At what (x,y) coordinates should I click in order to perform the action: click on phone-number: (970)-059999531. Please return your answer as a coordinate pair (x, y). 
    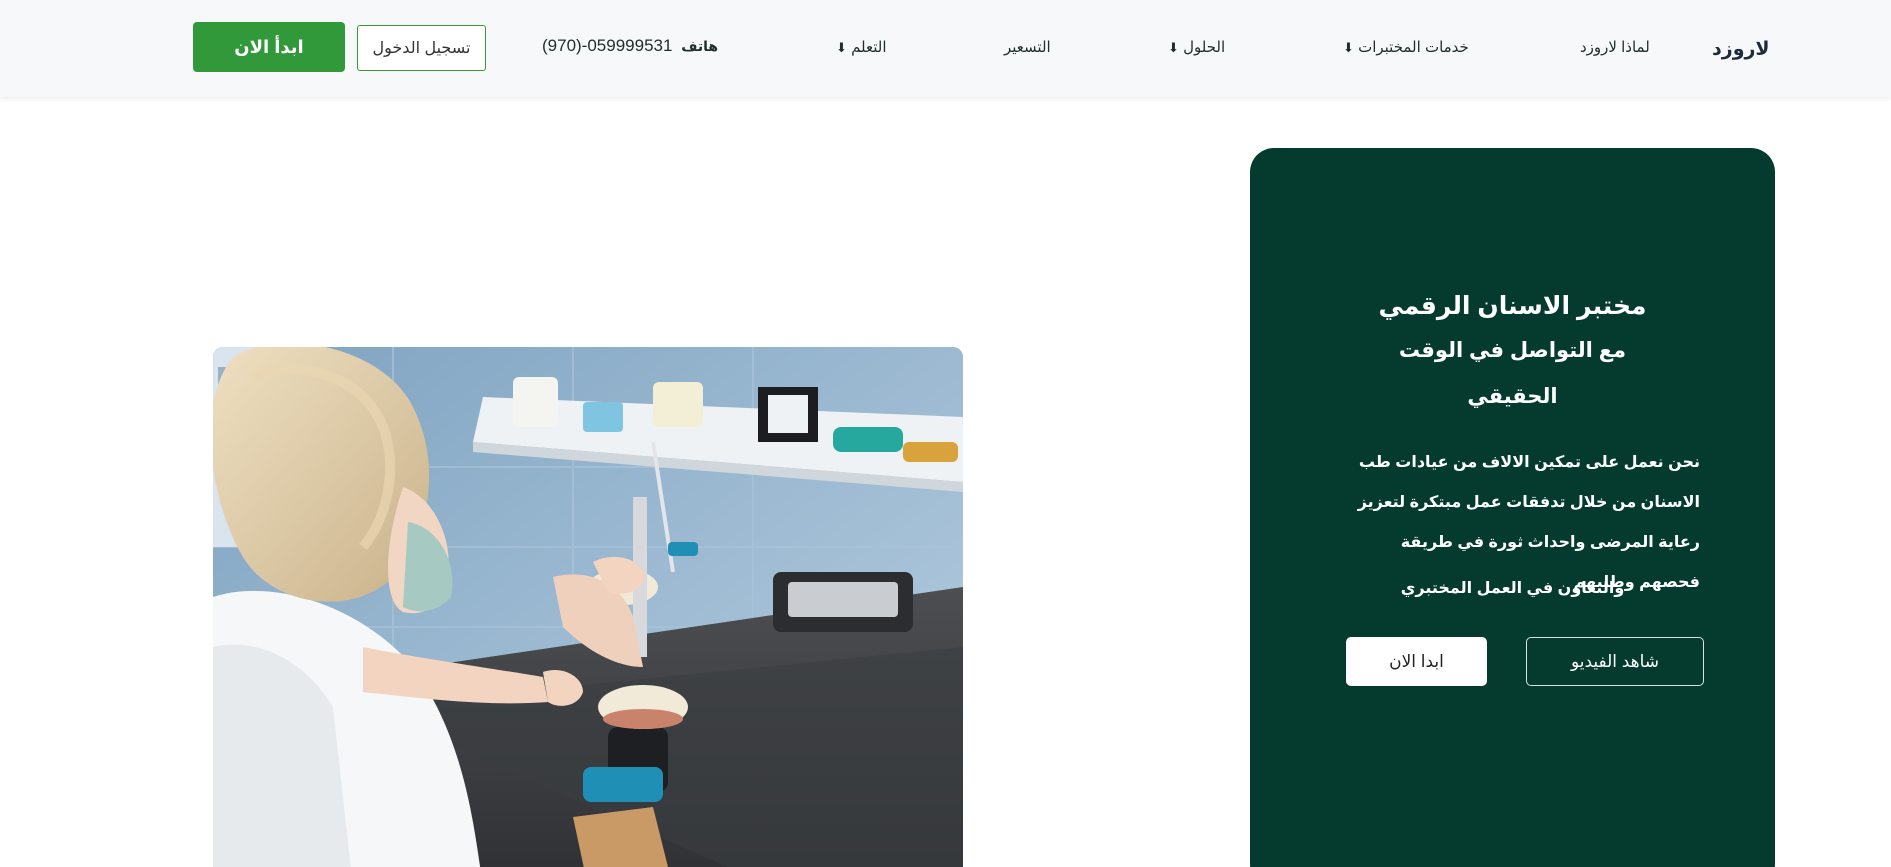
    Looking at the image, I should click on (607, 45).